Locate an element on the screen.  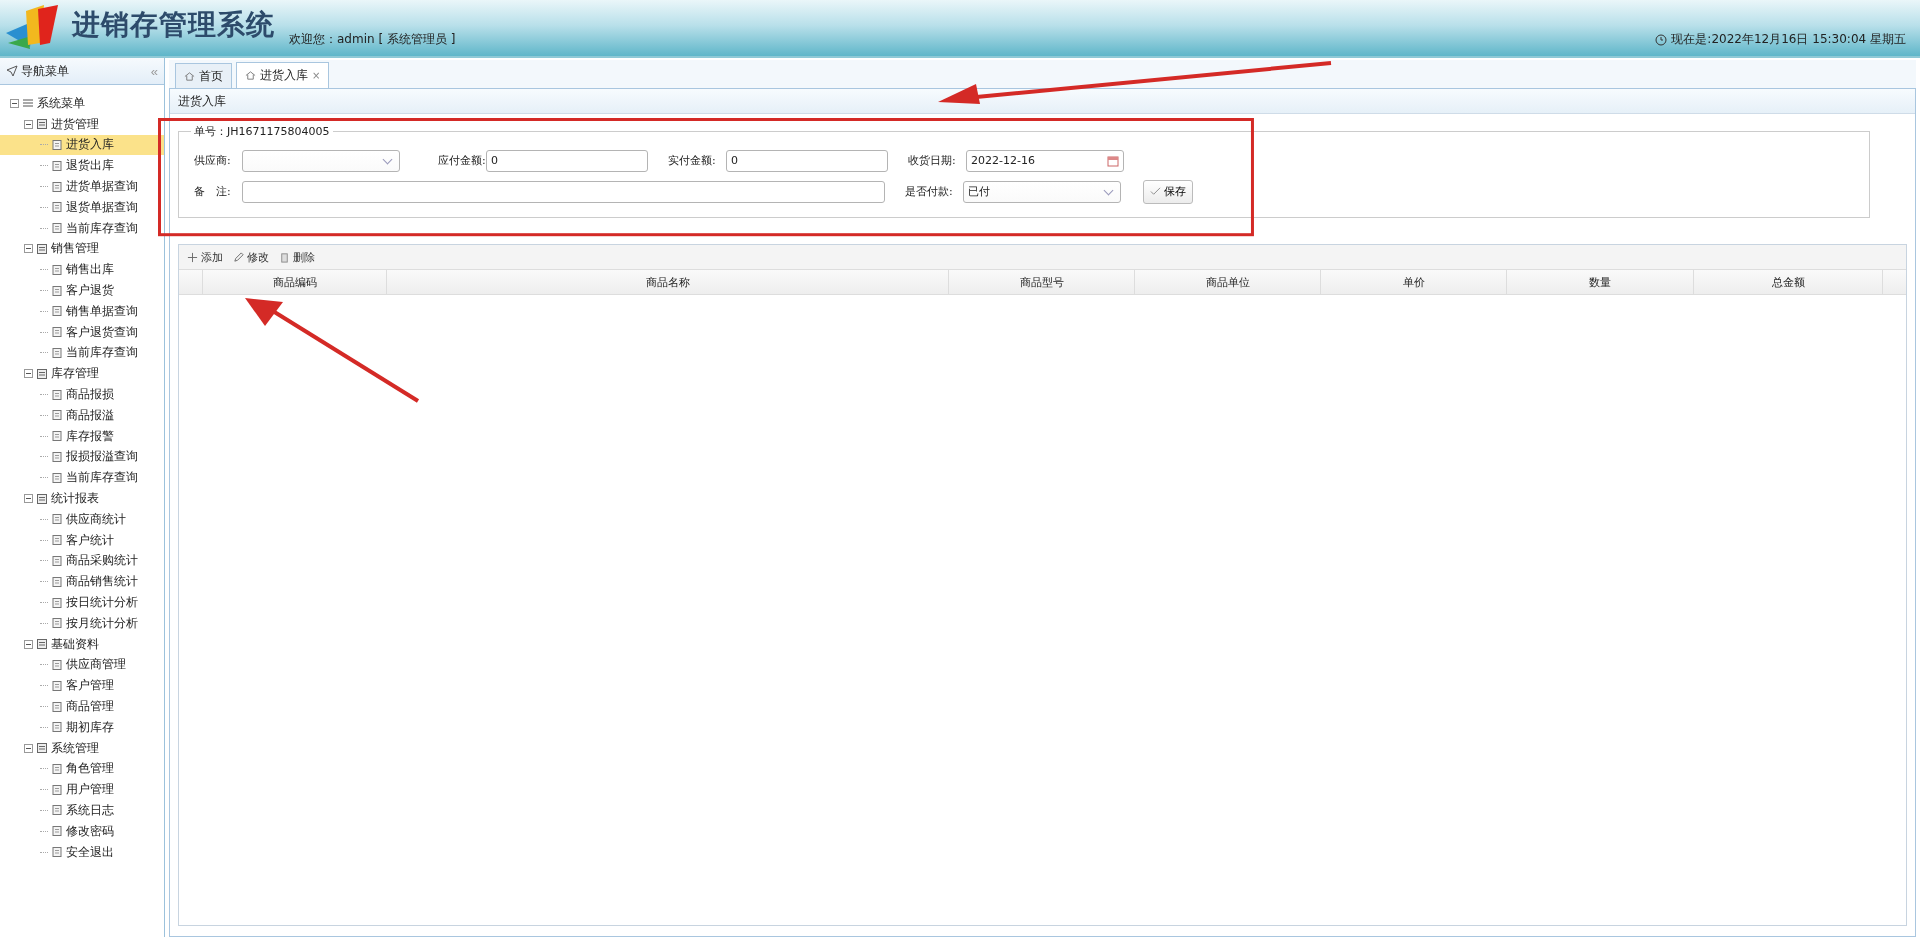
menu-item: 客户统计 is located at coordinates (82, 540).